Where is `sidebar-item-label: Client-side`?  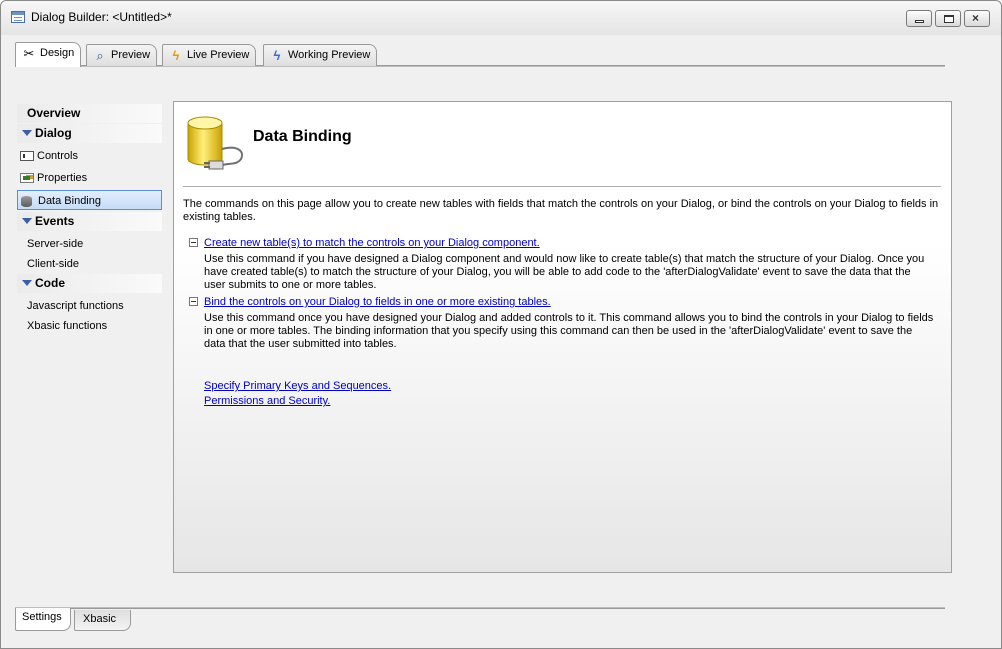 sidebar-item-label: Client-side is located at coordinates (53, 264).